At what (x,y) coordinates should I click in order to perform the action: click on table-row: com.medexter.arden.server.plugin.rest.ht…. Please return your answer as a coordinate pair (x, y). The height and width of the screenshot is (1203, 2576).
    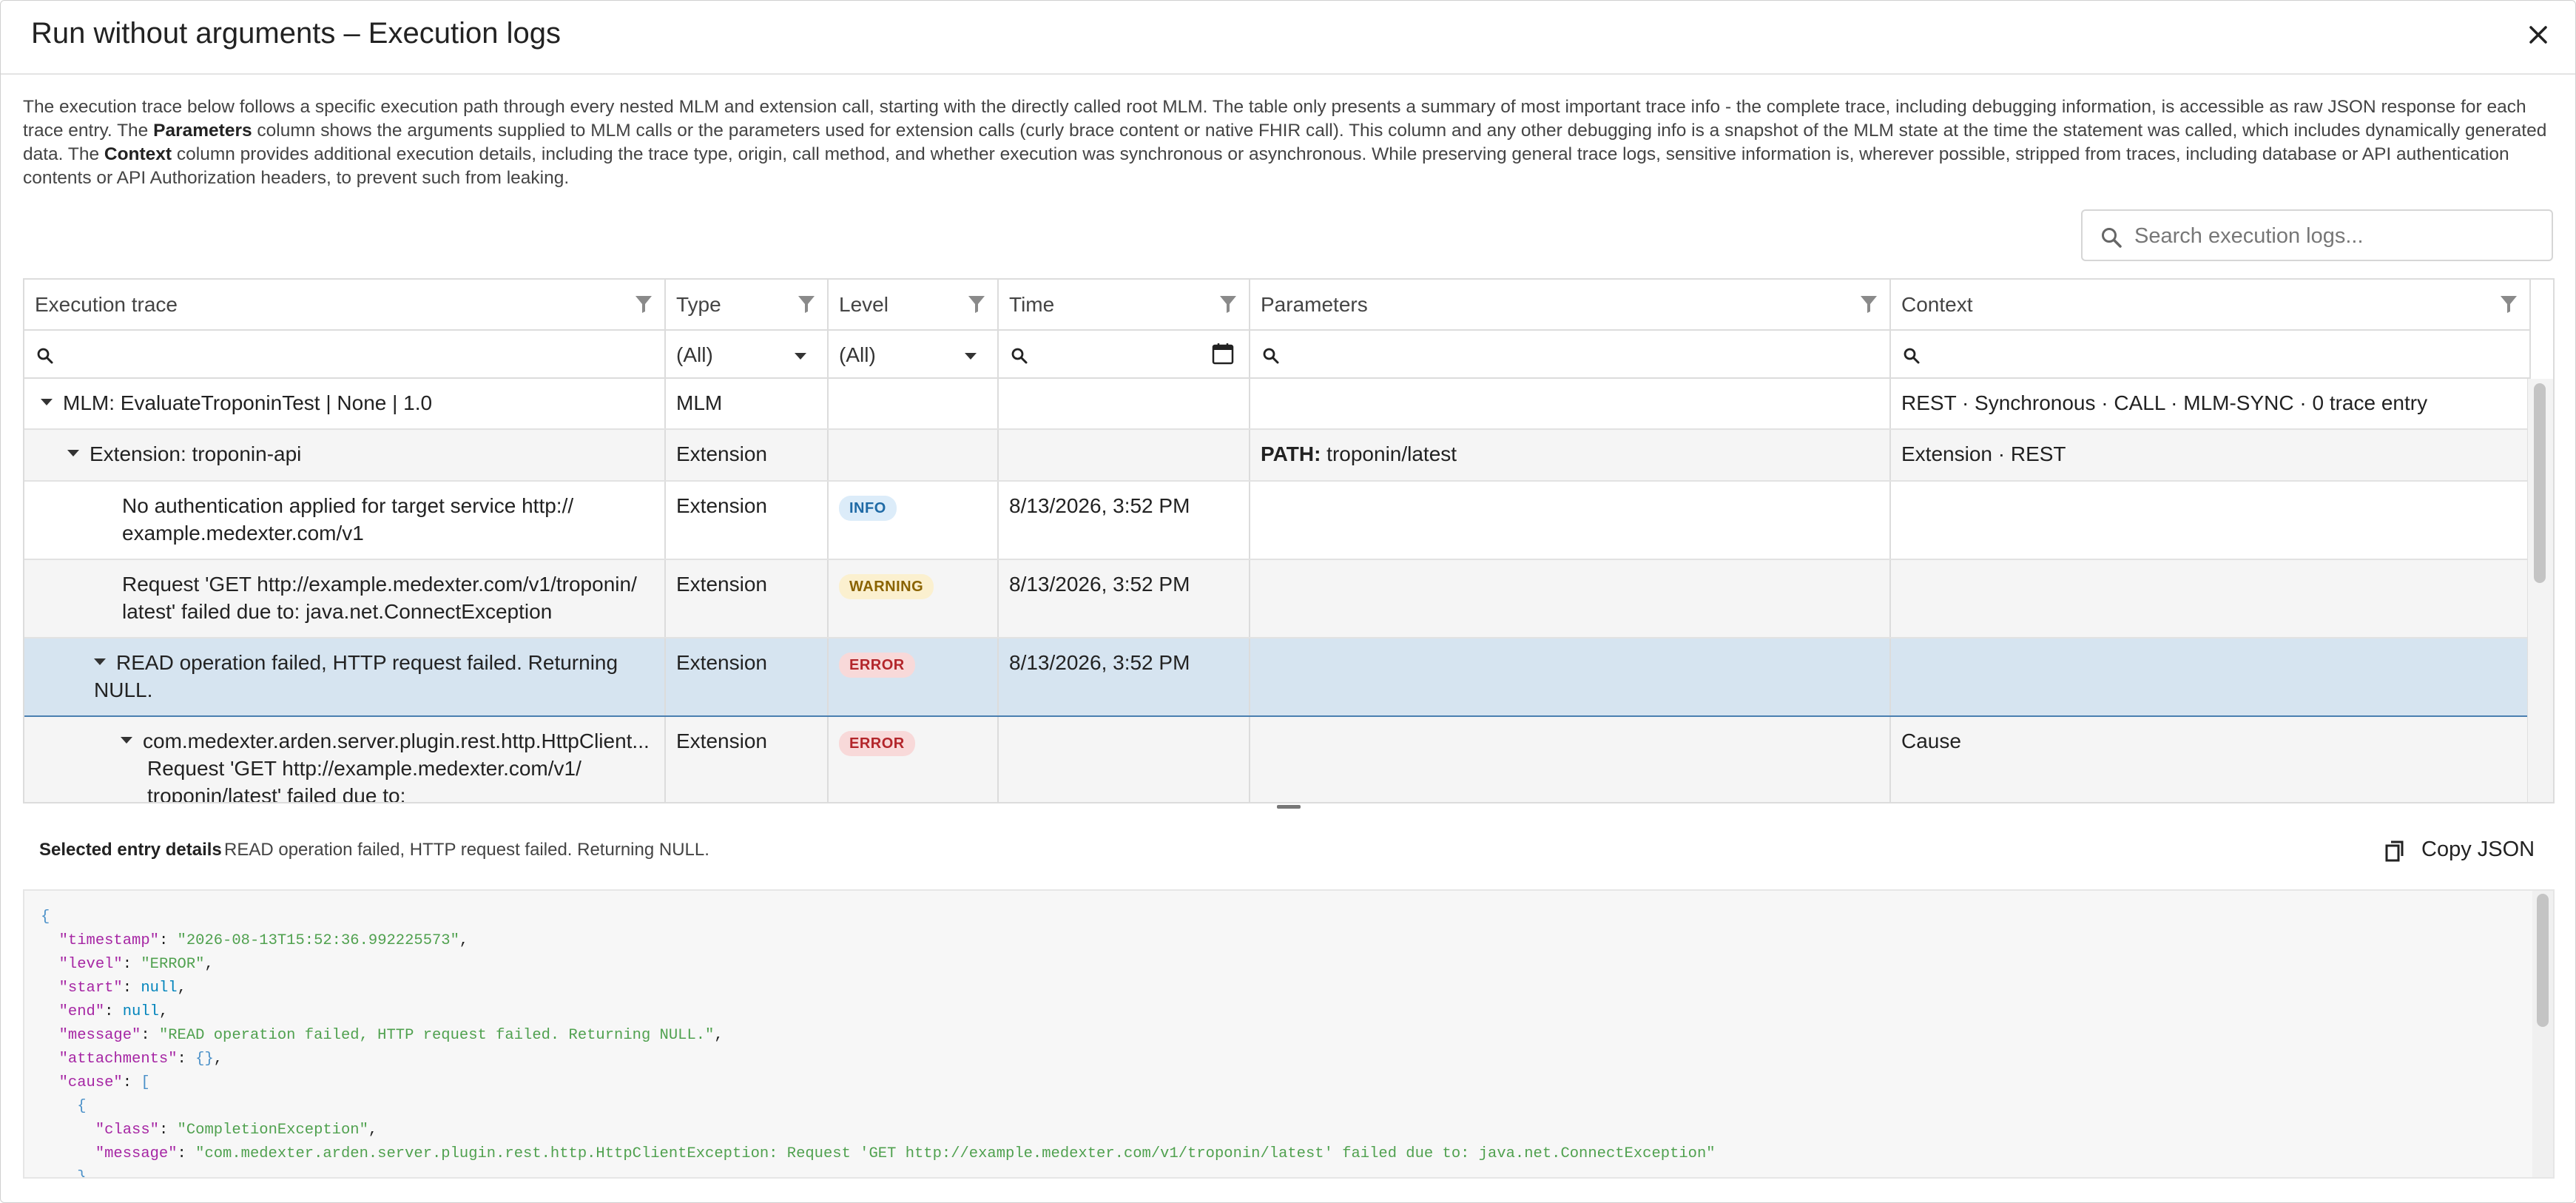
    Looking at the image, I should click on (1277, 760).